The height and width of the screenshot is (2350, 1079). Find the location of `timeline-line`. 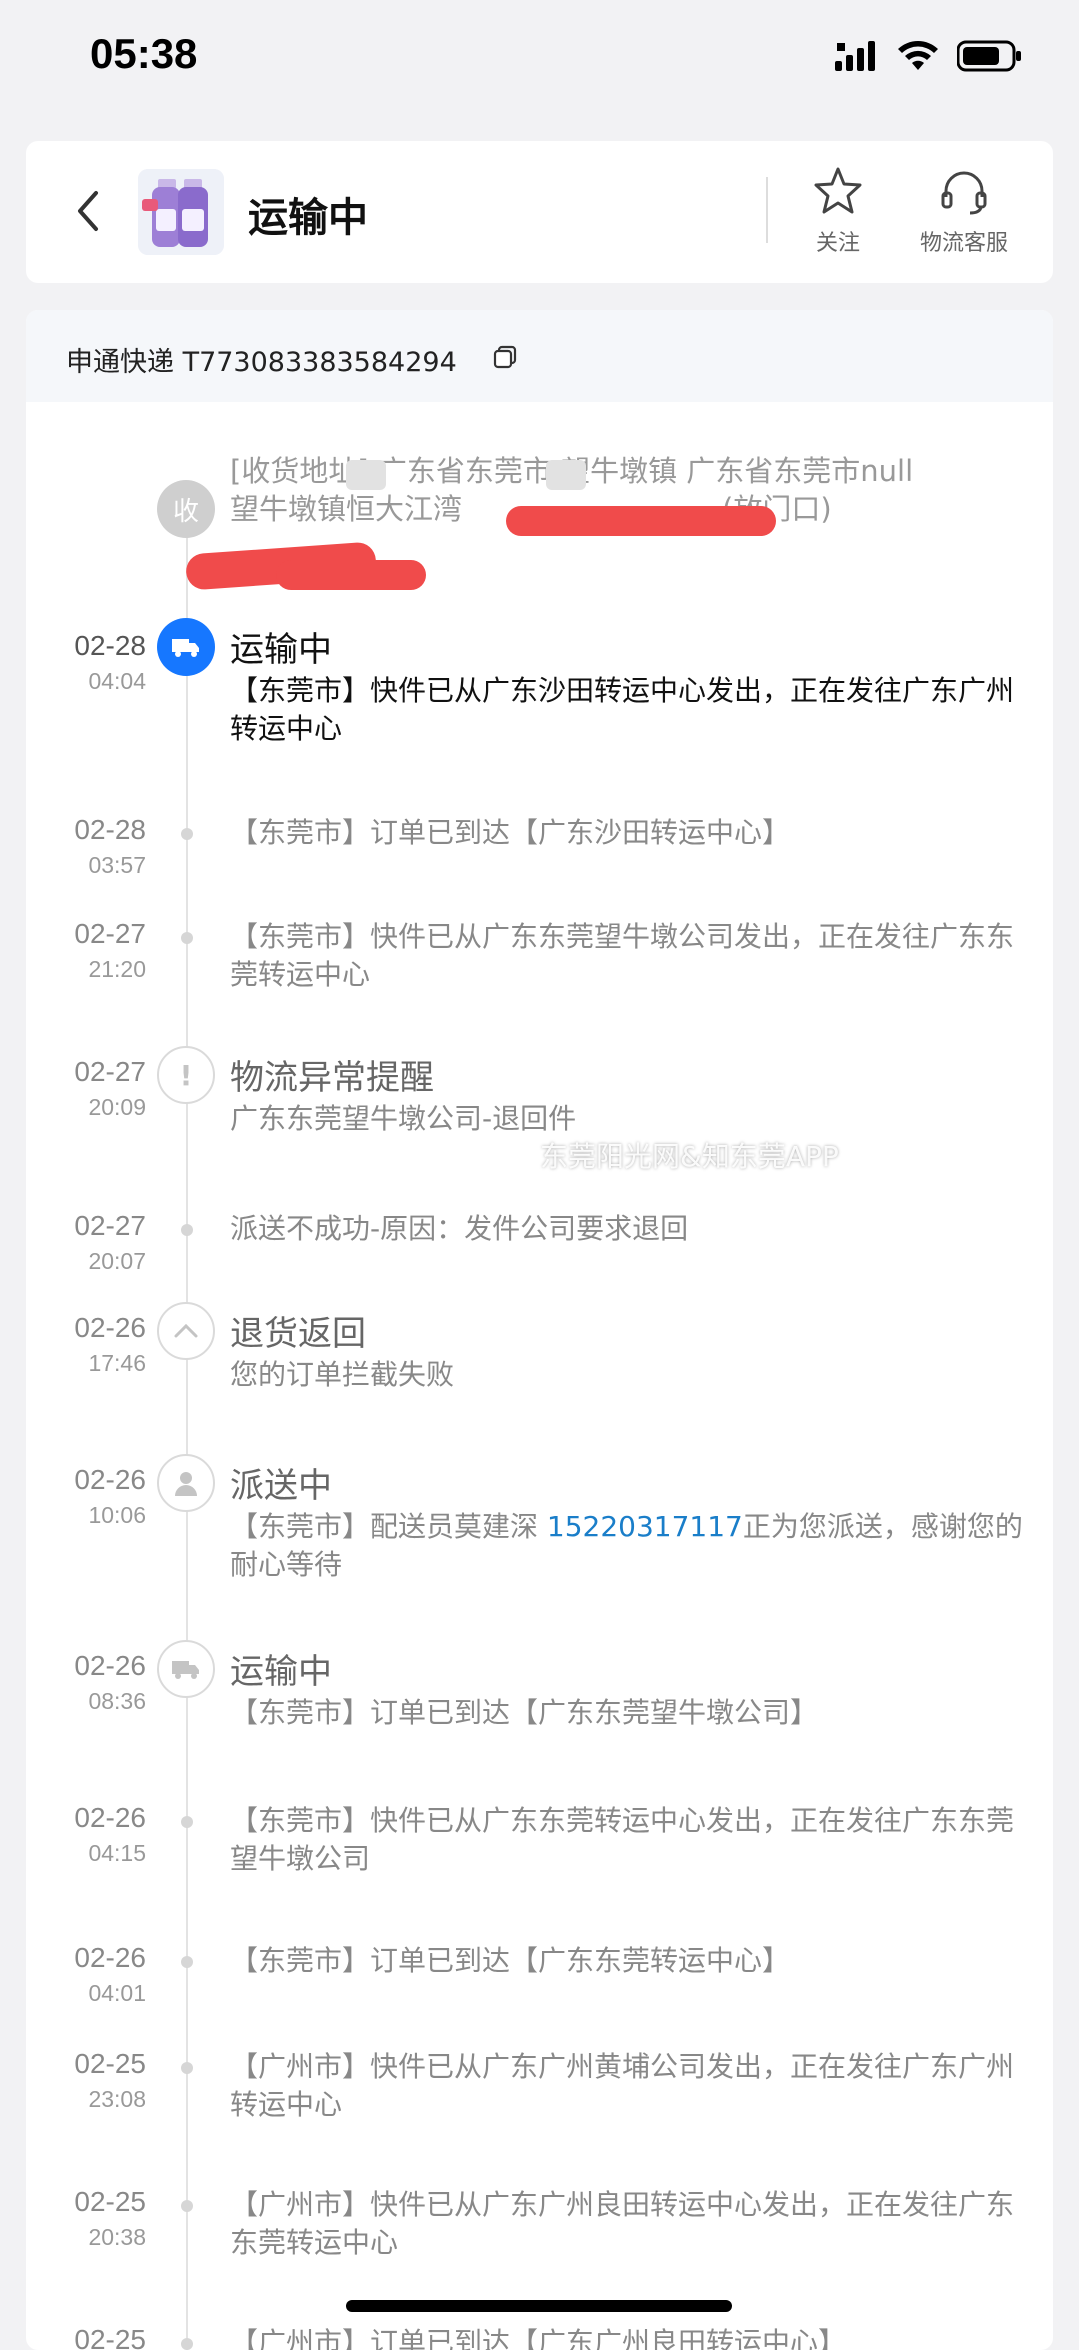

timeline-line is located at coordinates (187, 1430).